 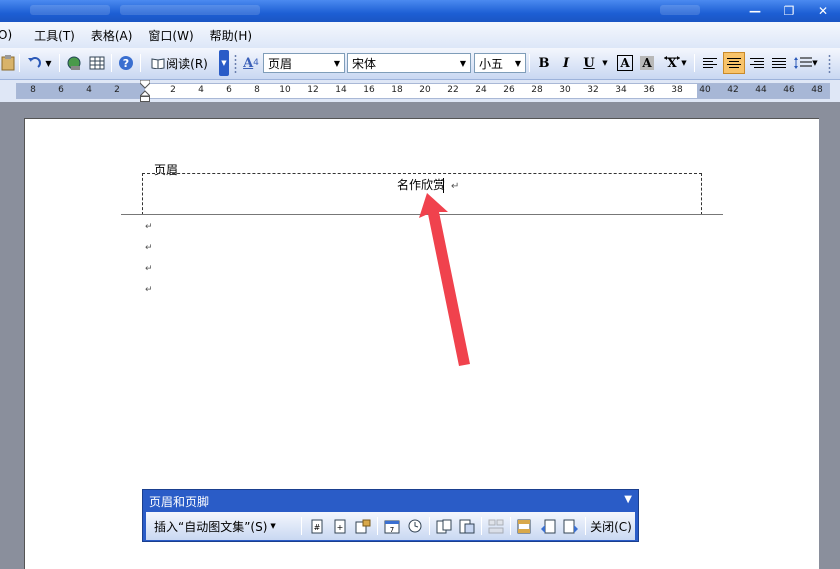 I want to click on underline-dropdown: ▼, so click(x=605, y=63).